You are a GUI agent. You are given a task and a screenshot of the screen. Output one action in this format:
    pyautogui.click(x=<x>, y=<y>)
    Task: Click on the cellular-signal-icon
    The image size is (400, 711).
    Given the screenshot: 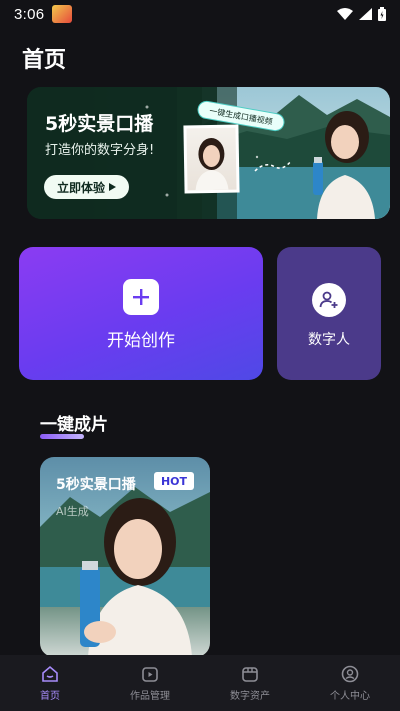 What is the action you would take?
    pyautogui.click(x=365, y=14)
    